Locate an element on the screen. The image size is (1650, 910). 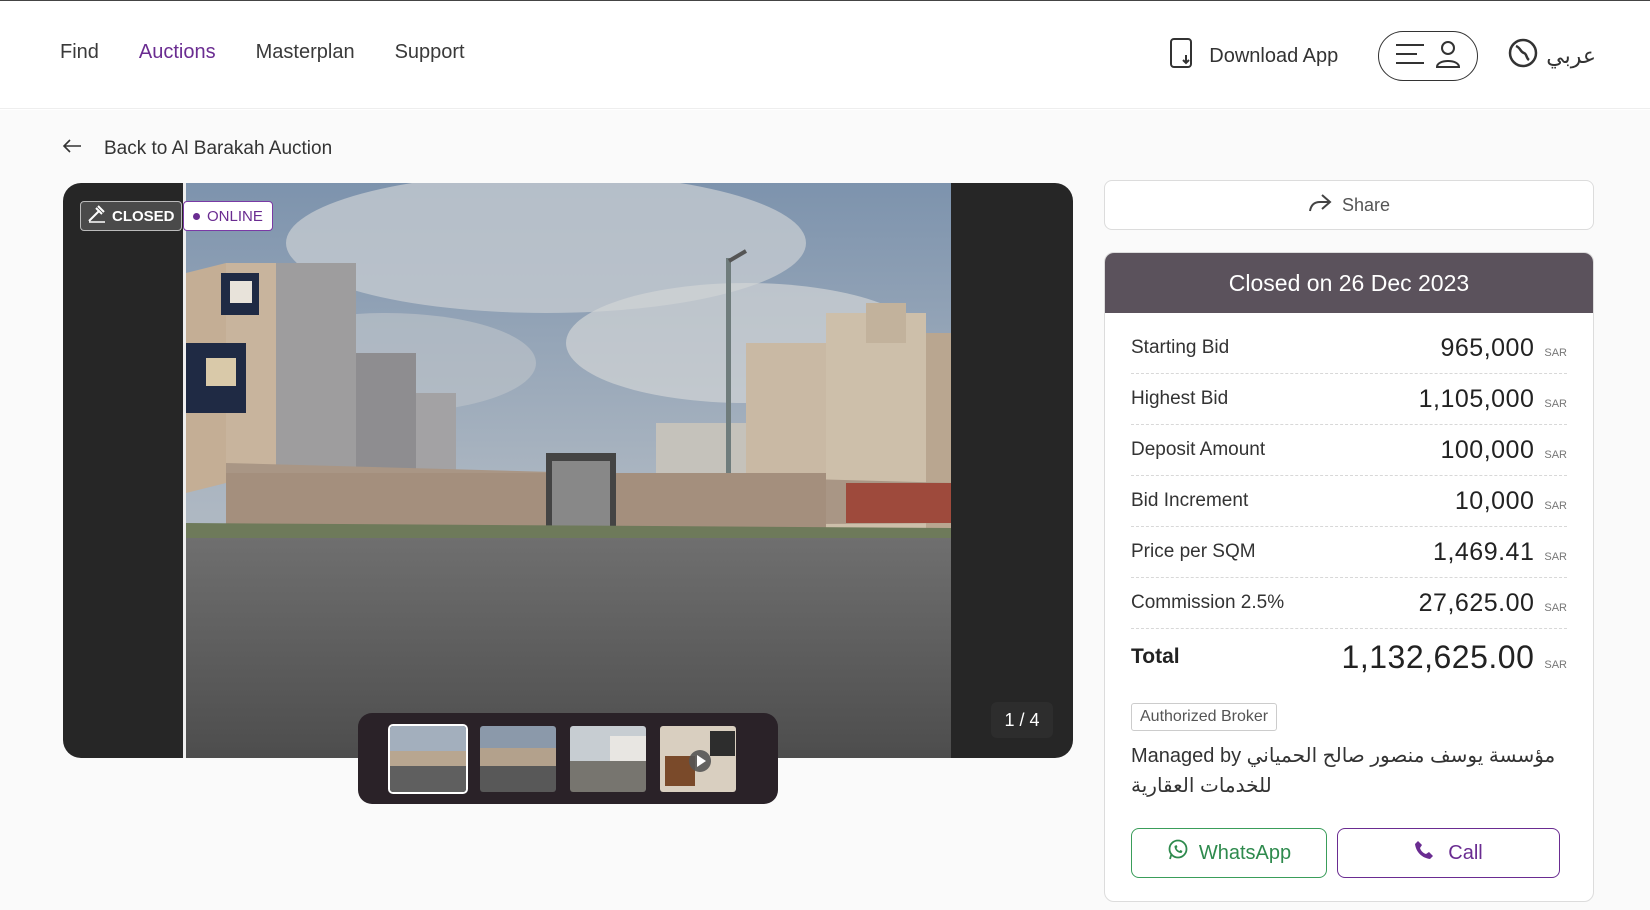
whatsapp-button: WhatsApp is located at coordinates (1229, 853).